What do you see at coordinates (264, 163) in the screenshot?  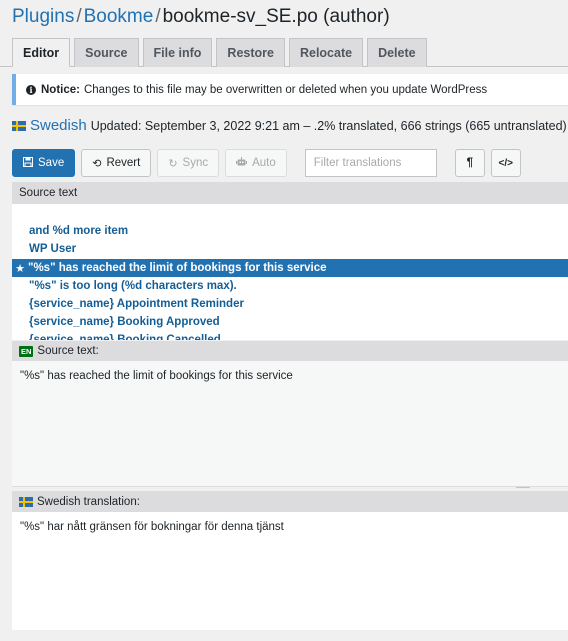 I see `auto-label: Auto` at bounding box center [264, 163].